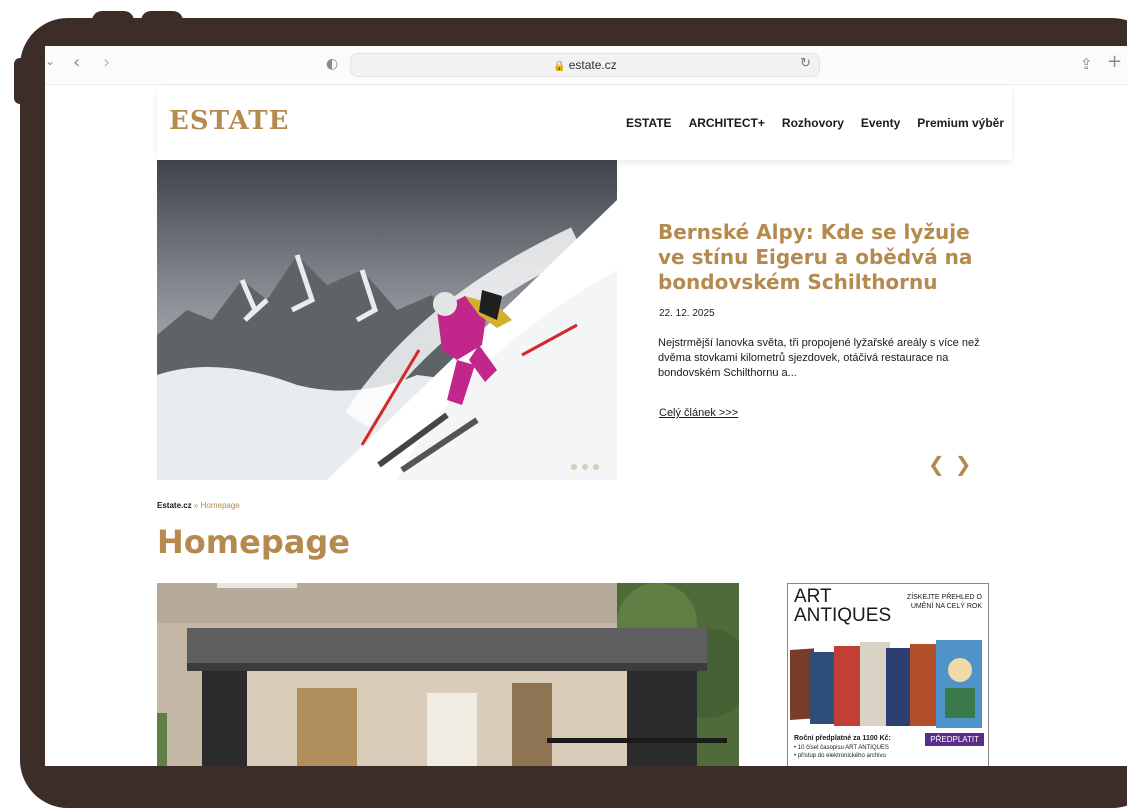  I want to click on subscribe-button: PŘEDPLATIT, so click(954, 739).